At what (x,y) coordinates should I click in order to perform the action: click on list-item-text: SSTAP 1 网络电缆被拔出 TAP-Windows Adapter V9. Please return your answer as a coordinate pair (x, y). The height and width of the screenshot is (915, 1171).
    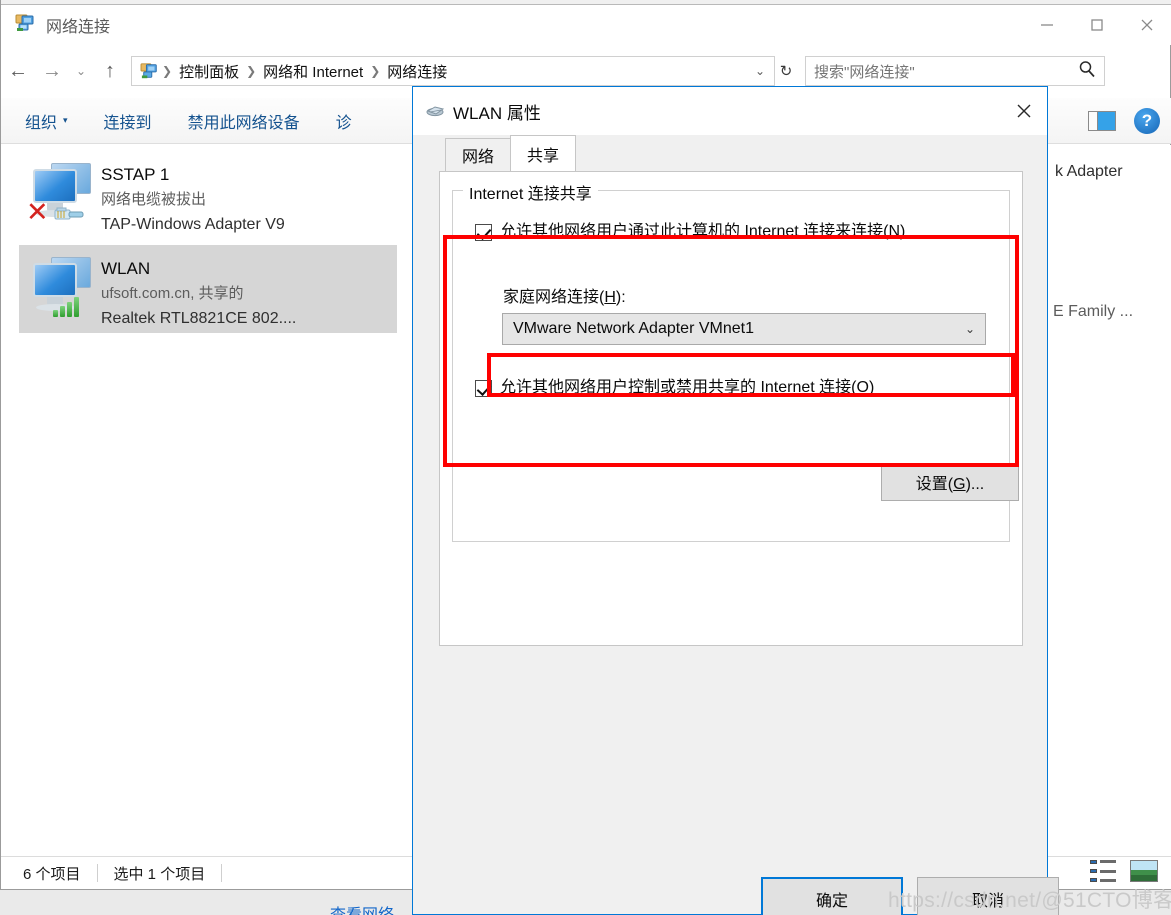
    Looking at the image, I should click on (193, 198).